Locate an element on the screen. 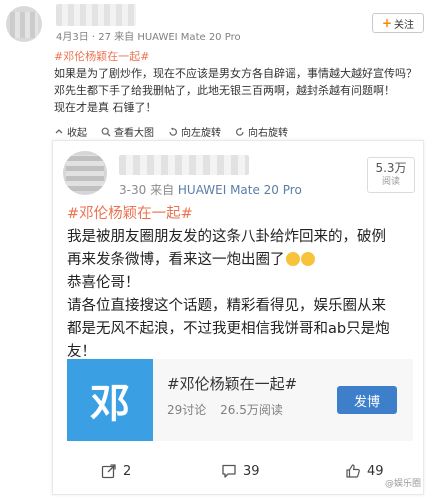 Image resolution: width=440 pixels, height=500 pixels. action-bar: 2 39 49 @娱乐圈 is located at coordinates (238, 477).